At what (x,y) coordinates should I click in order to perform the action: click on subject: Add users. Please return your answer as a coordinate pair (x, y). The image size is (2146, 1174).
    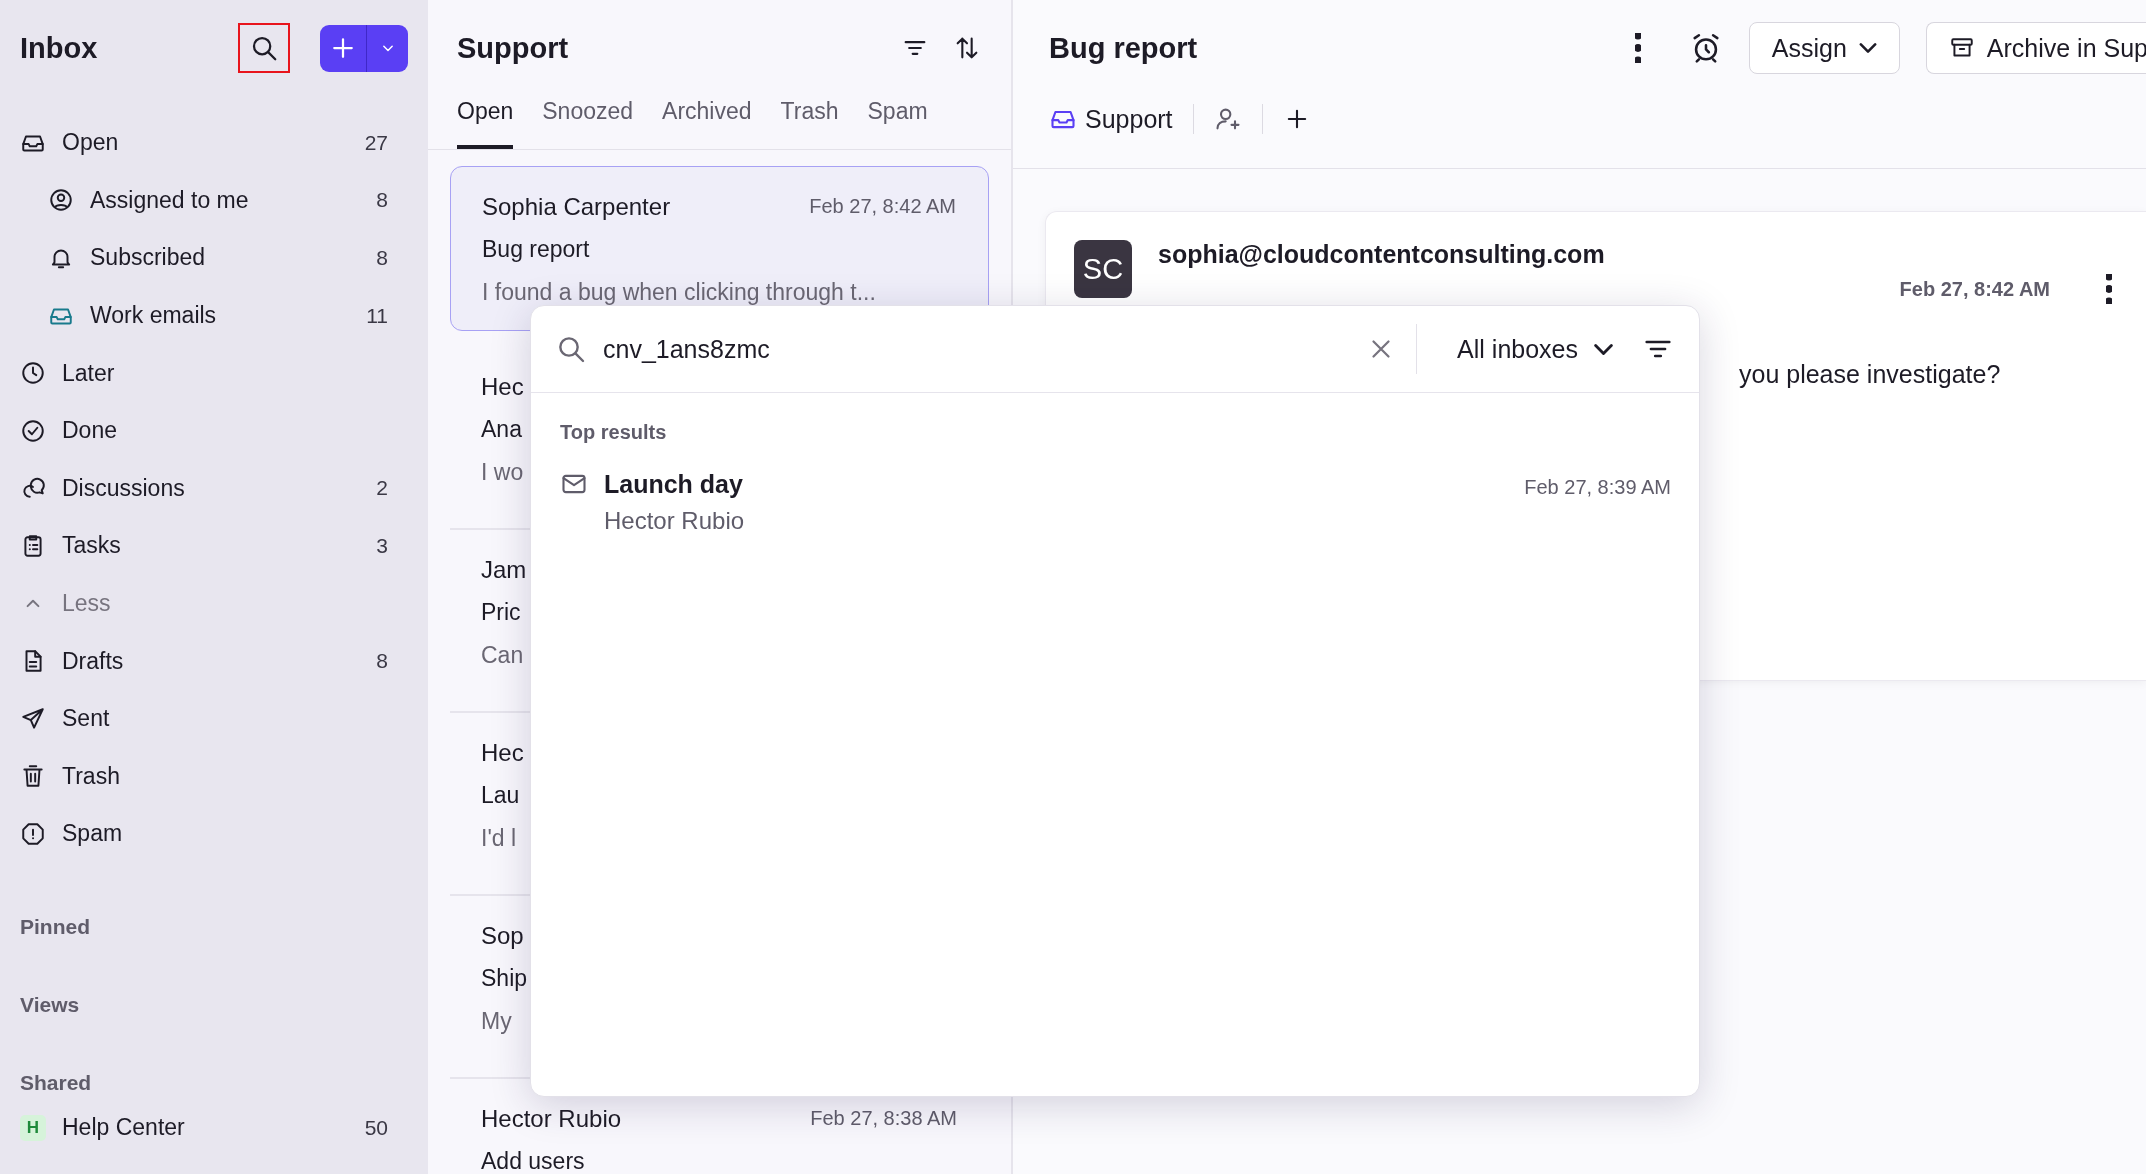
    Looking at the image, I should click on (533, 1161).